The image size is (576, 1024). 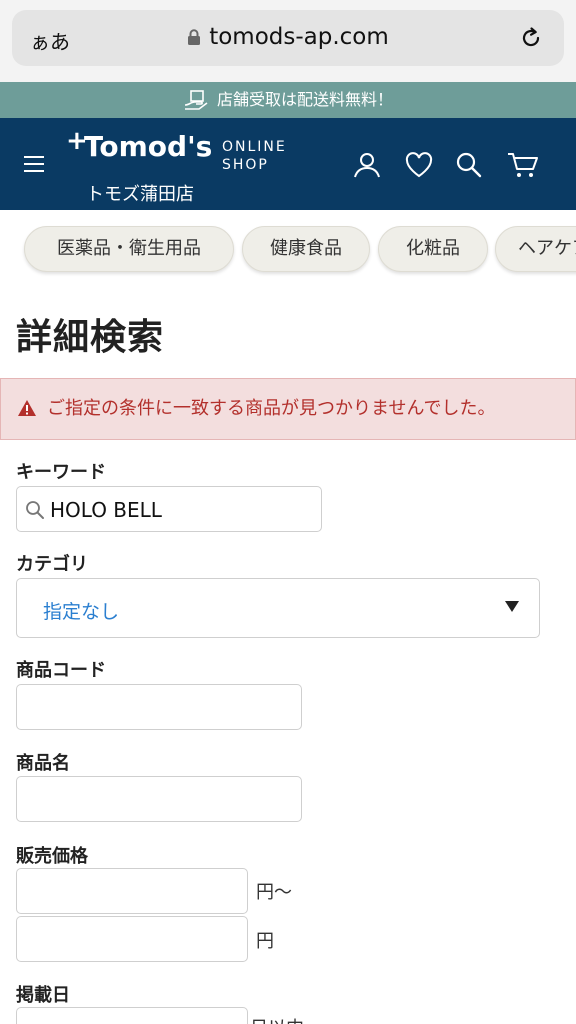 I want to click on category-pill: 健康食品, so click(x=306, y=249).